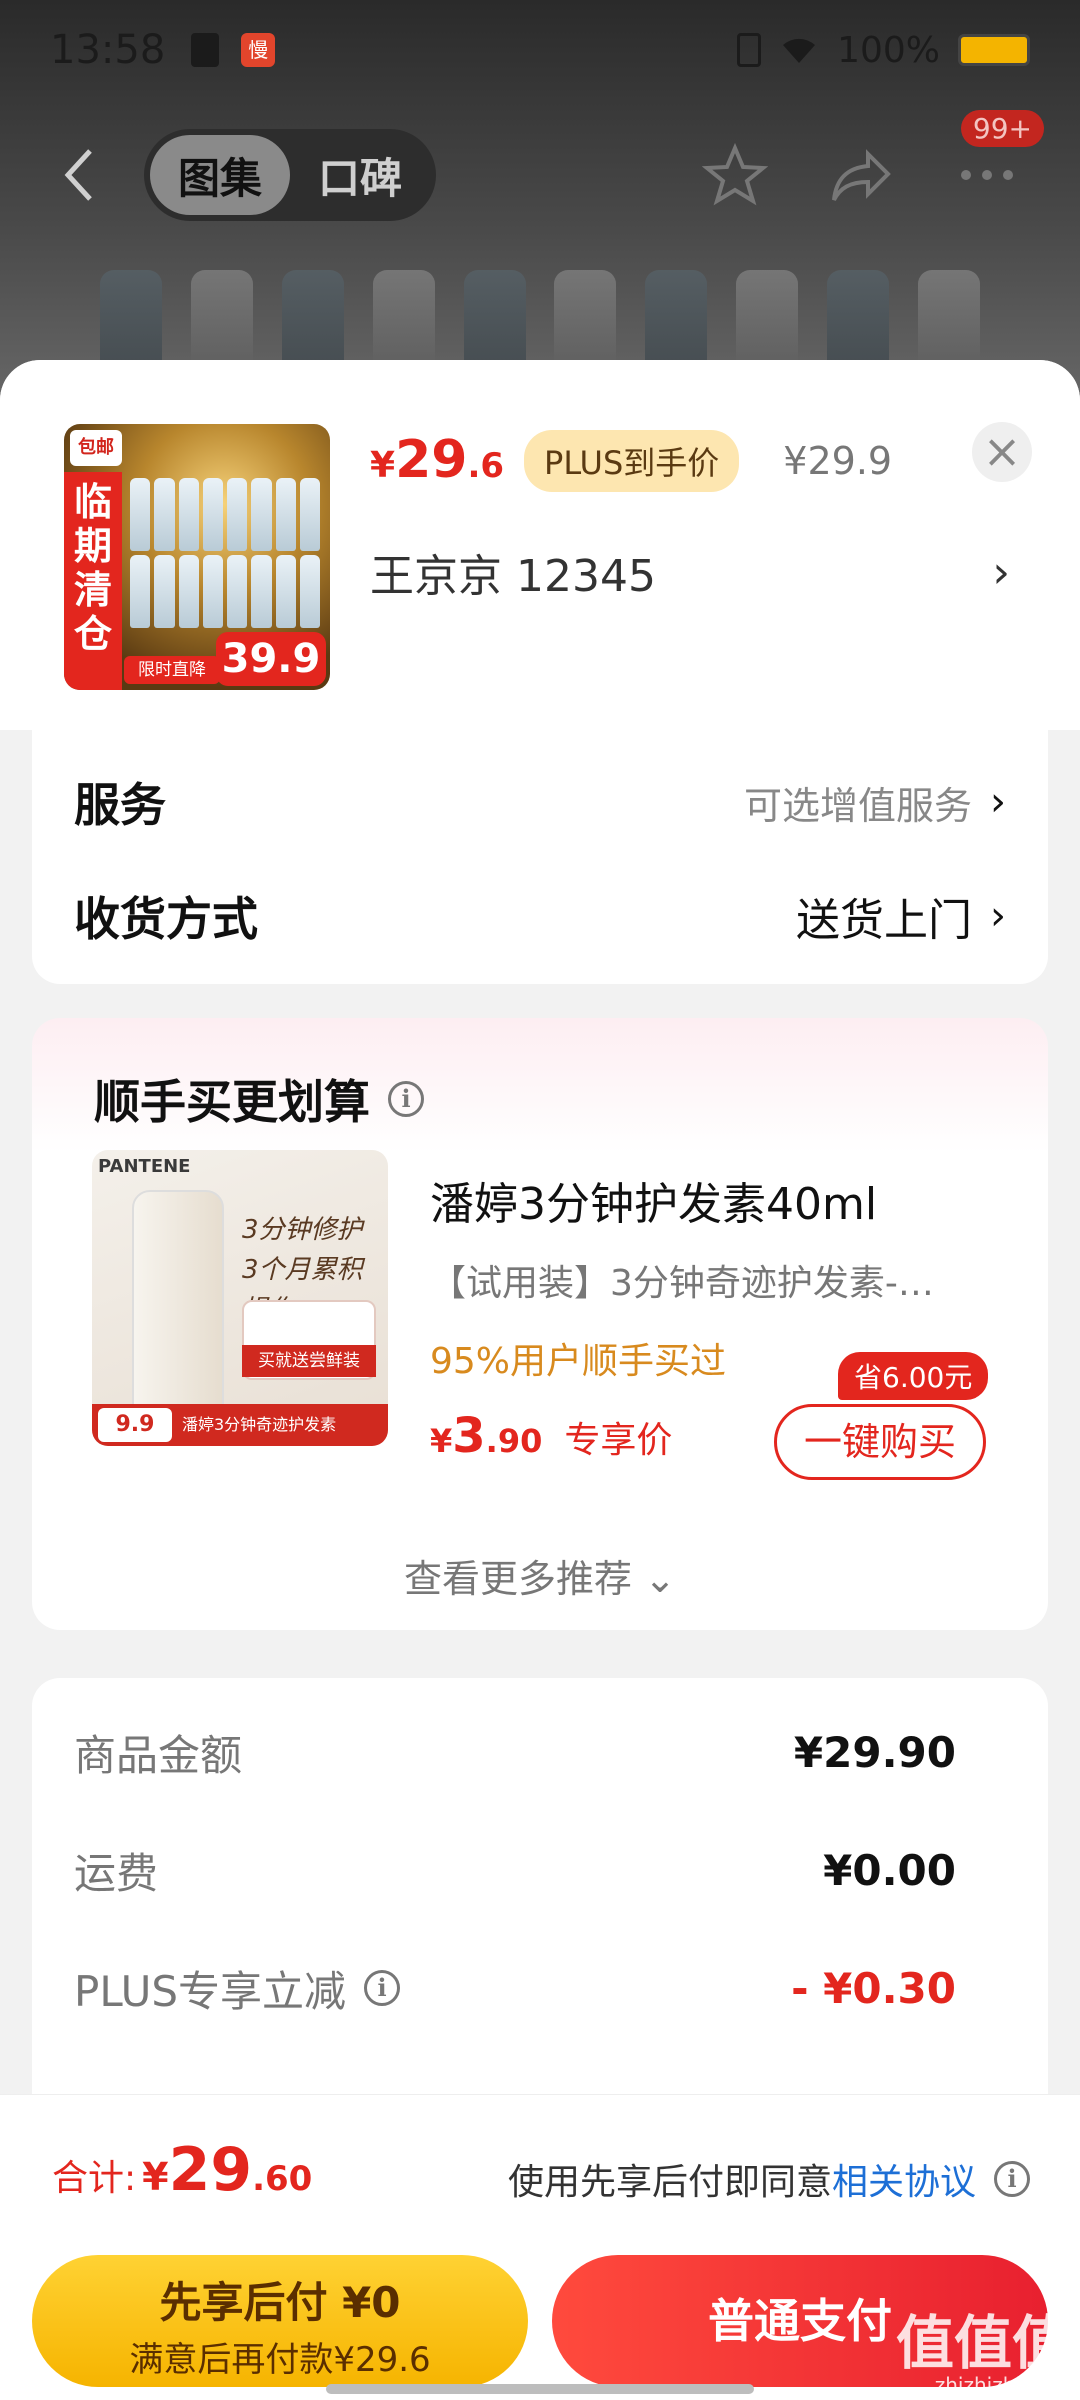 The height and width of the screenshot is (2400, 1080). Describe the element at coordinates (987, 175) in the screenshot. I see `more-dots-icon` at that location.